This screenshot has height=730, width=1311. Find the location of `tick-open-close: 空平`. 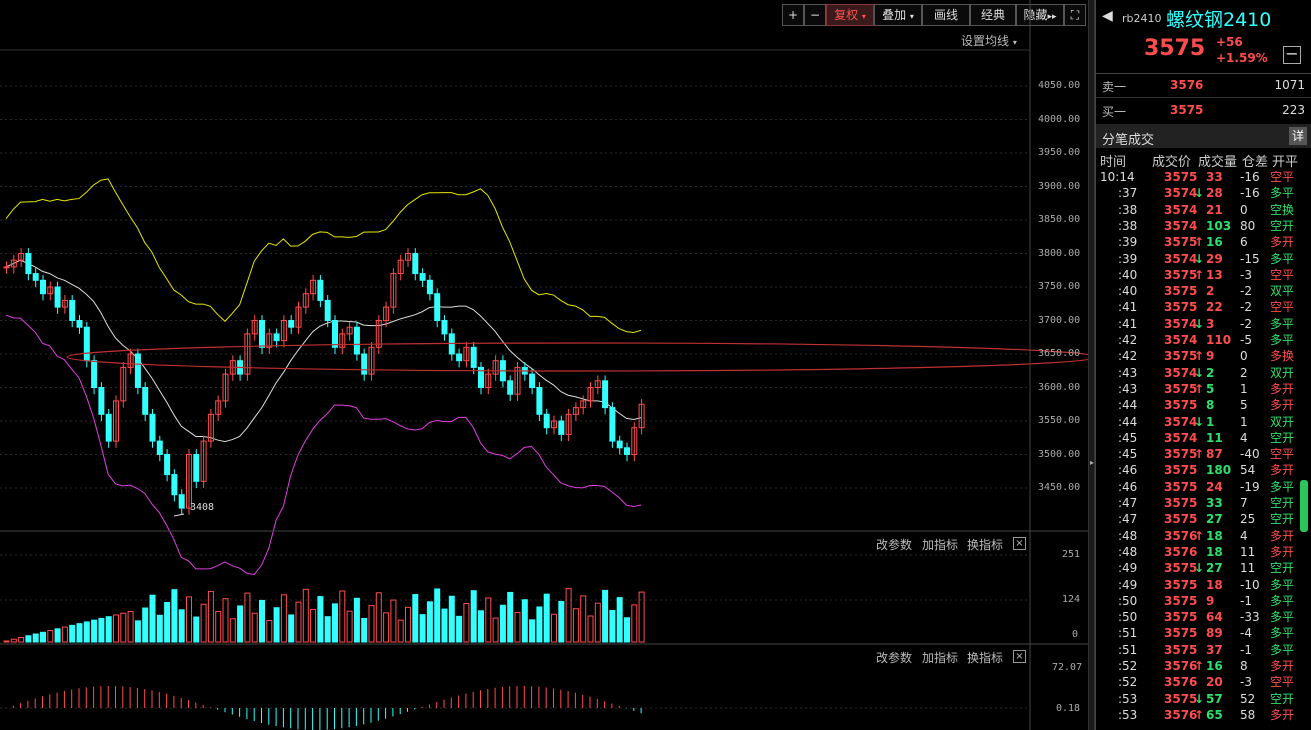

tick-open-close: 空平 is located at coordinates (1282, 454).